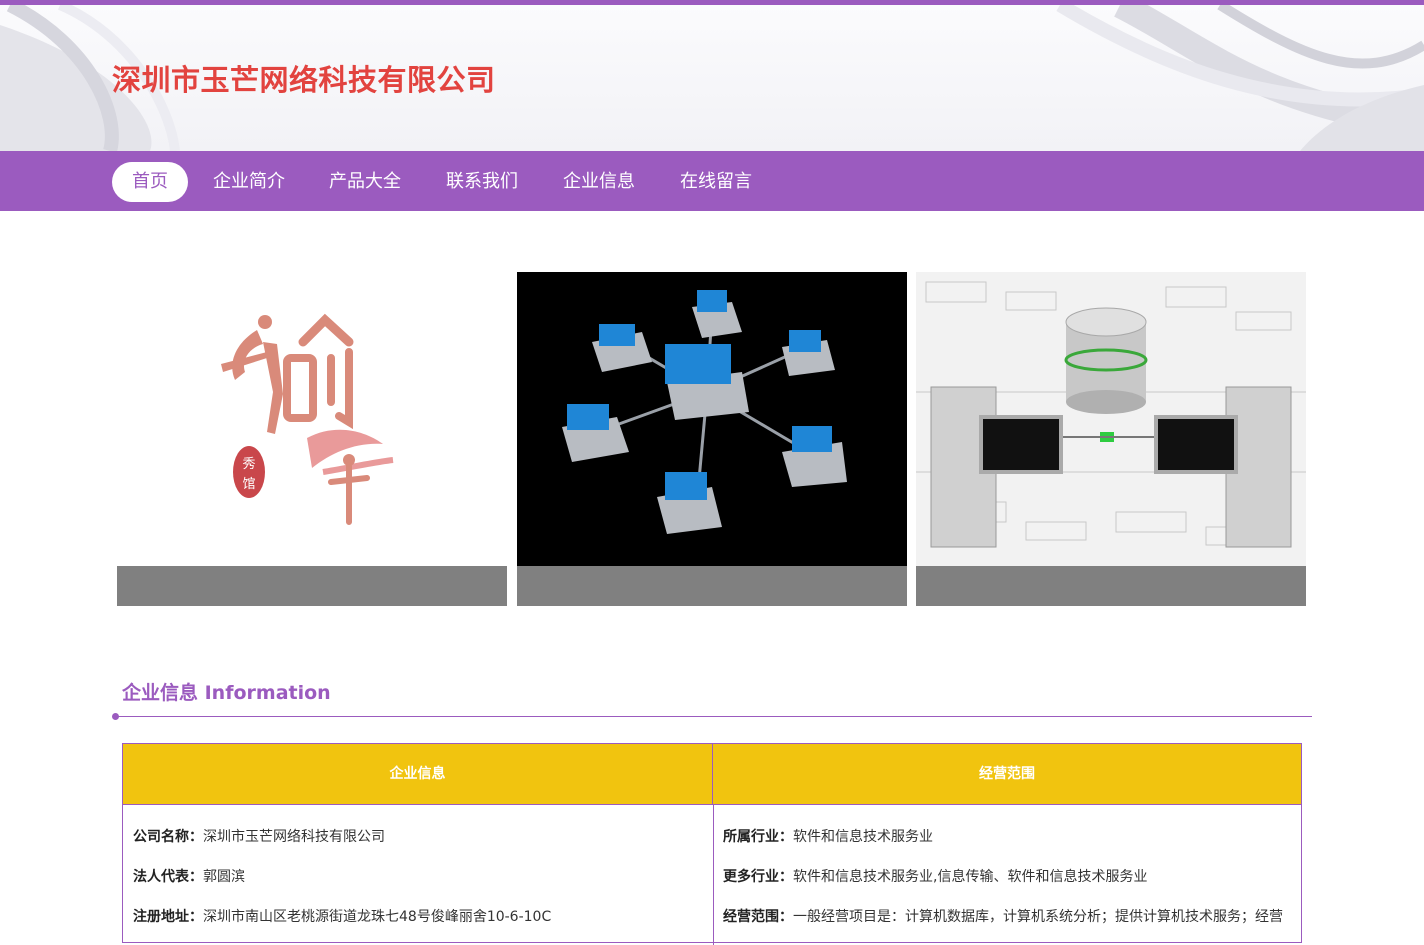  Describe the element at coordinates (224, 877) in the screenshot. I see `row-value-legal-rep: 郭圆滨` at that location.